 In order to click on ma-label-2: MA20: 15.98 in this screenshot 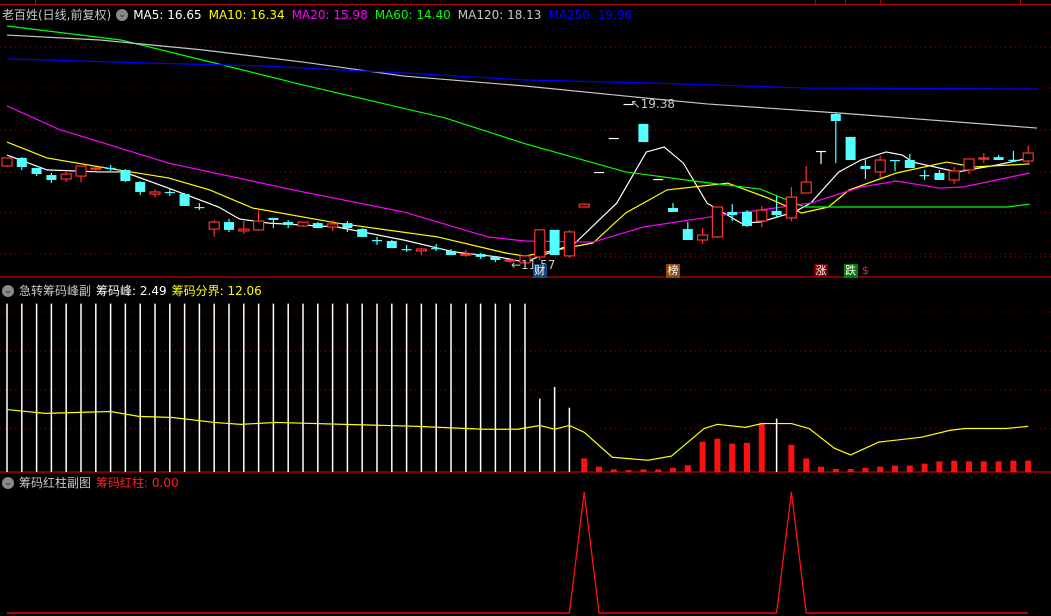, I will do `click(329, 14)`.